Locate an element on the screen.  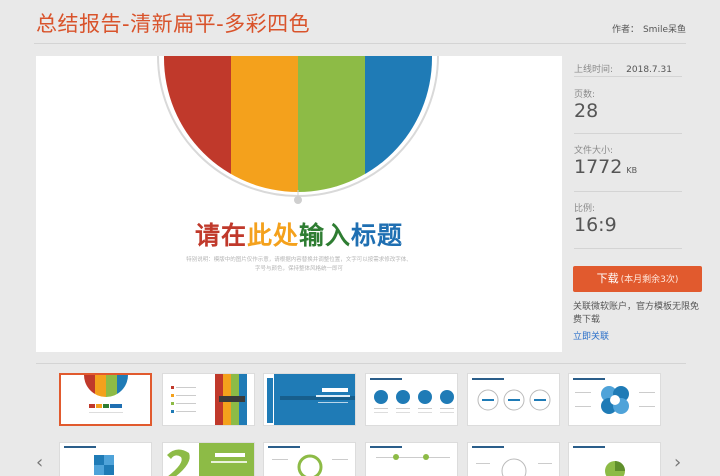
download-label: 下载 is located at coordinates (607, 278).